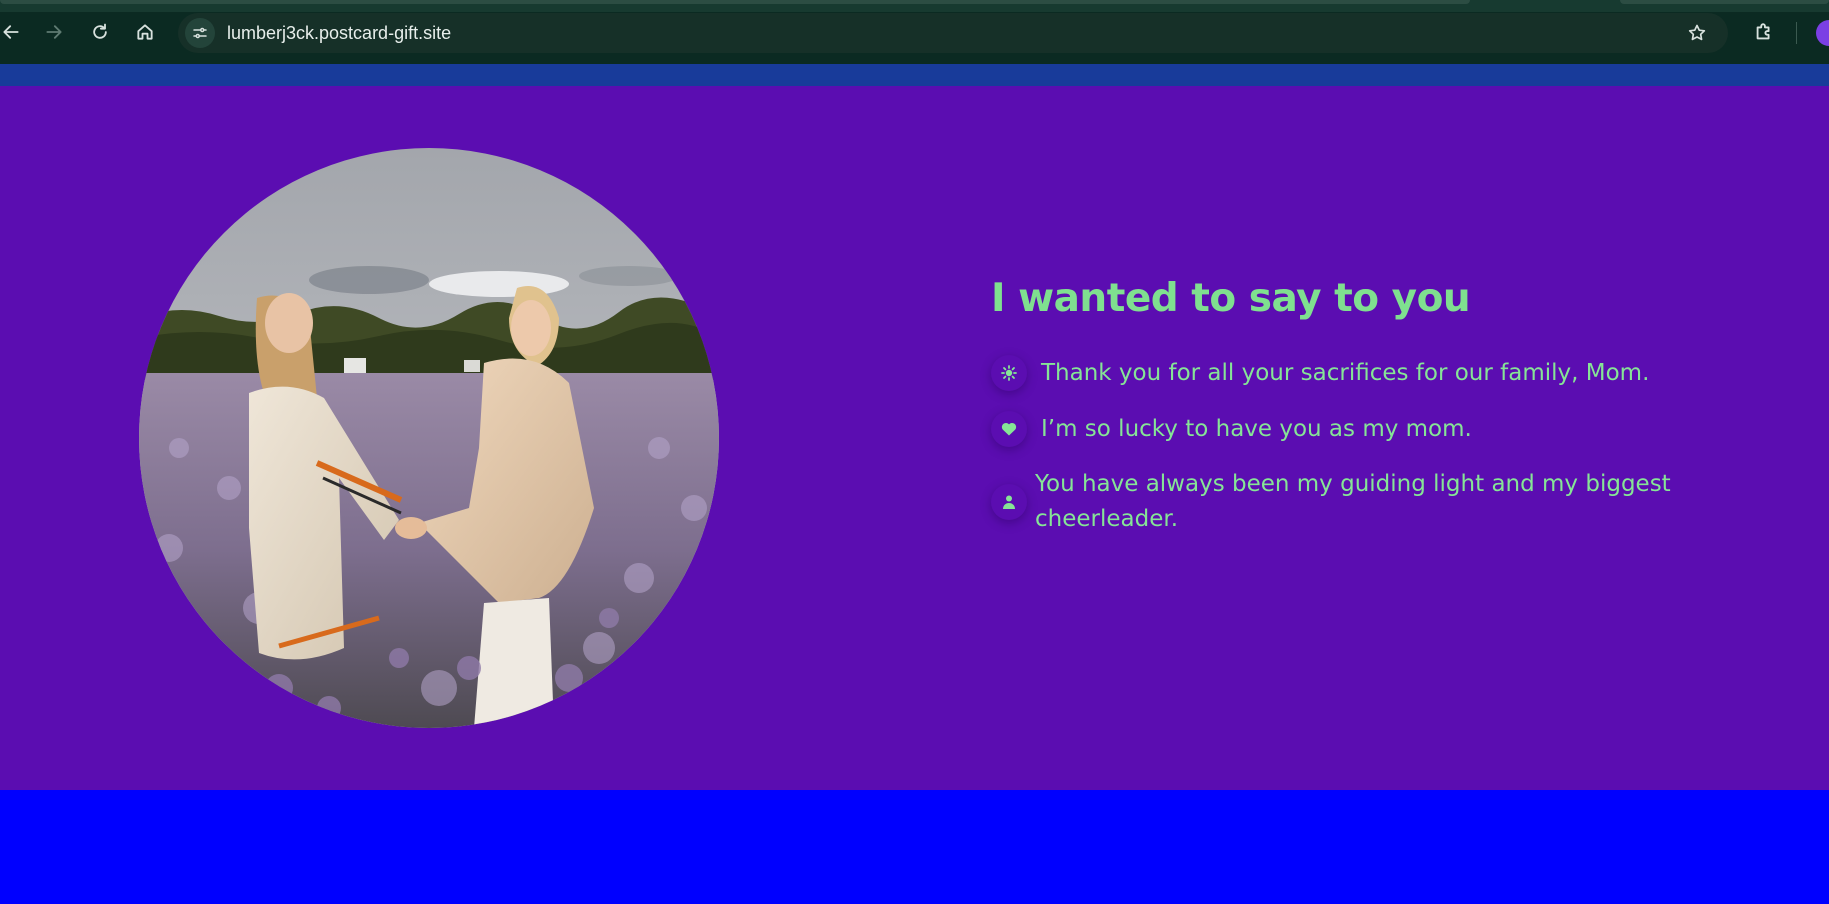 The width and height of the screenshot is (1829, 904). I want to click on star-icon, so click(1697, 32).